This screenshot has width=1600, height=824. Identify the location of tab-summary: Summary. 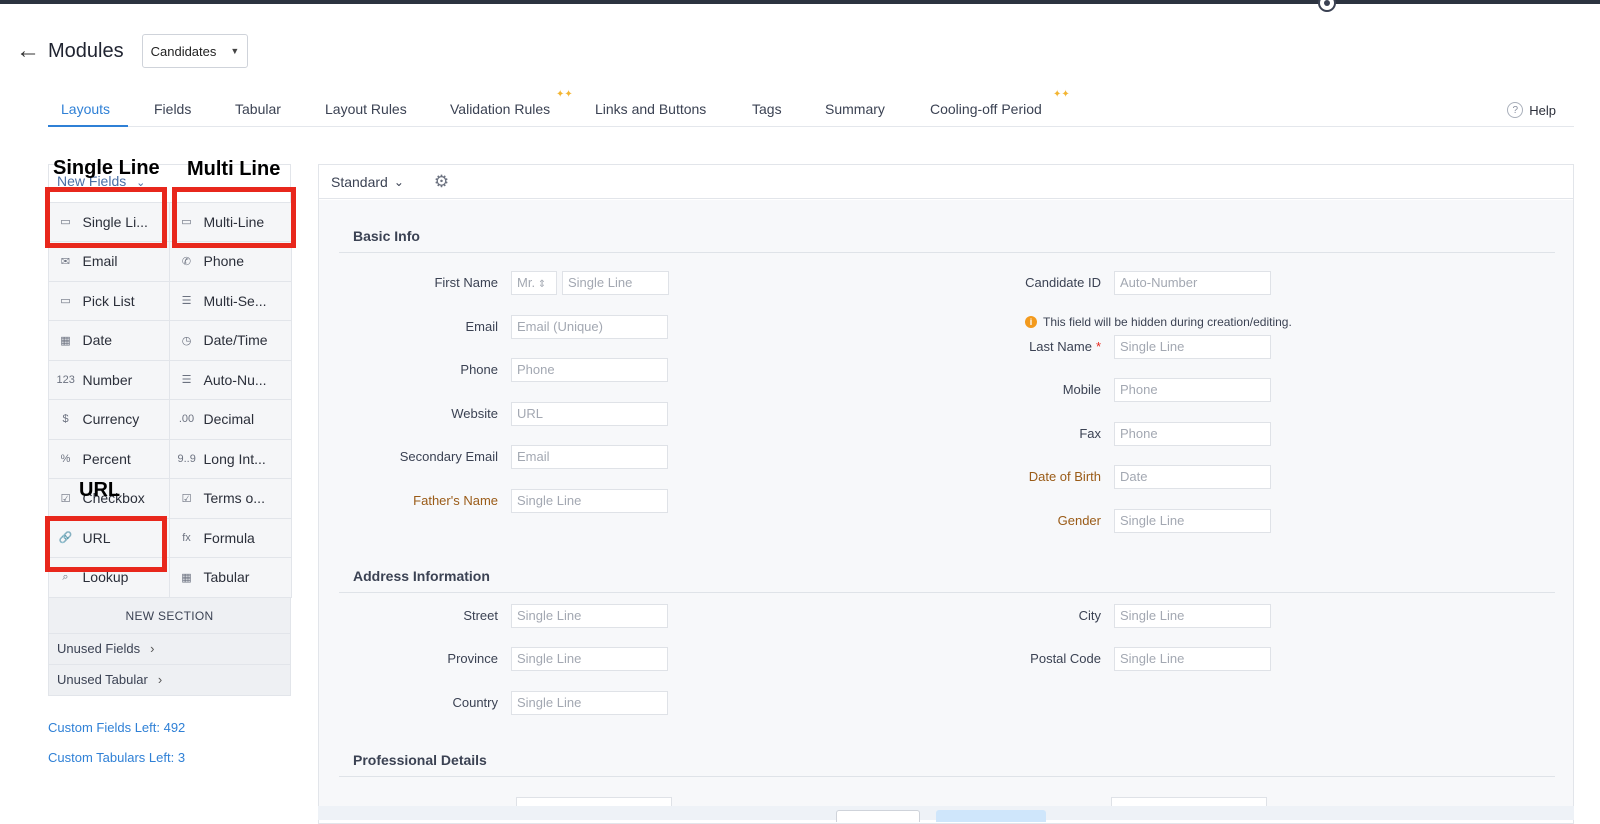
(855, 109).